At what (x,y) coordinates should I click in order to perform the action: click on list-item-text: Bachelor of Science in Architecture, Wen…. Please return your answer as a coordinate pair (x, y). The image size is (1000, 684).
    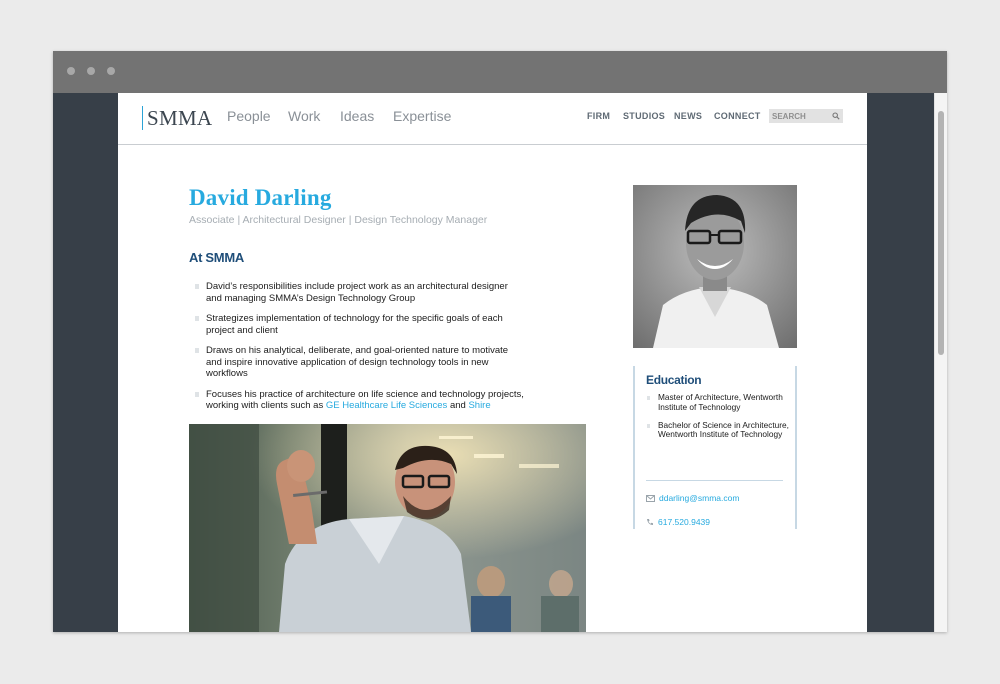
    Looking at the image, I should click on (723, 429).